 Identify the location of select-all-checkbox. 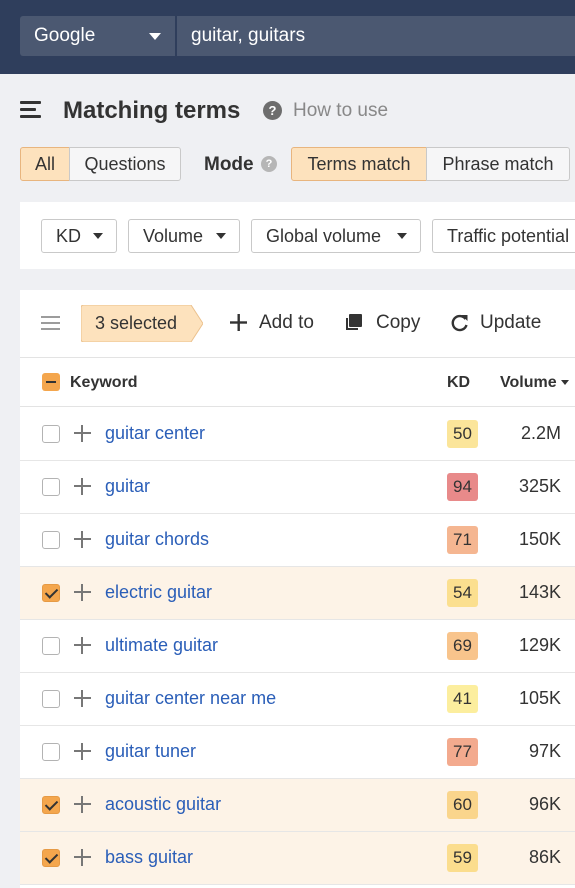
(51, 382).